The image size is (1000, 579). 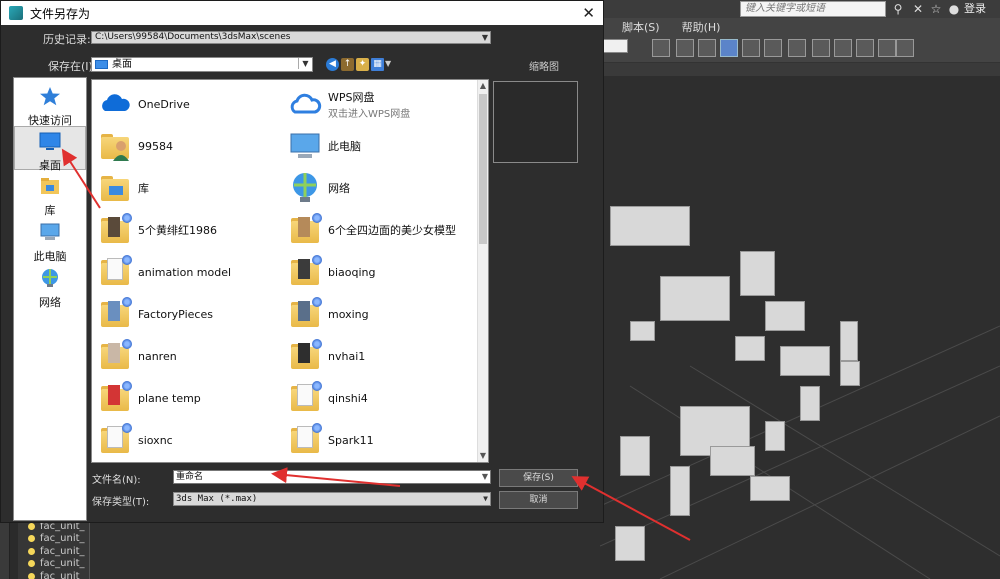 What do you see at coordinates (954, 9) in the screenshot?
I see `user-icon: ●` at bounding box center [954, 9].